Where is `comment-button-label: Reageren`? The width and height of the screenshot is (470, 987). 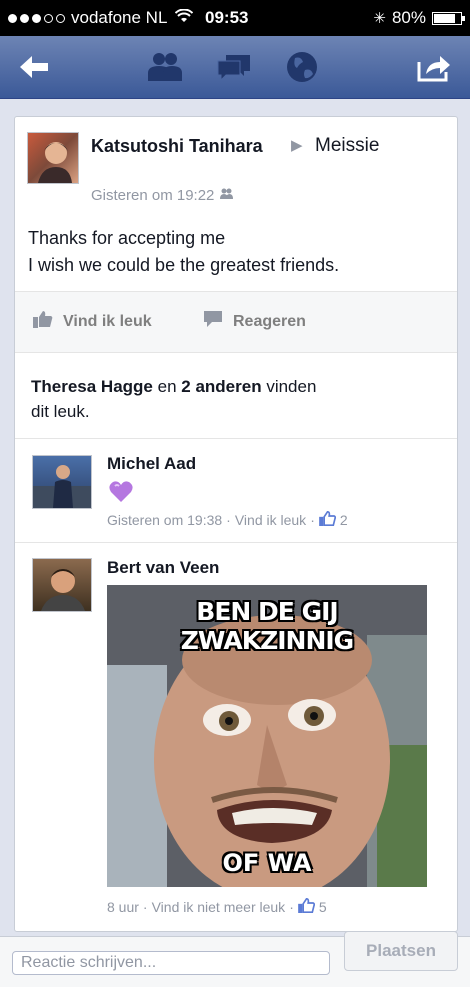 comment-button-label: Reageren is located at coordinates (269, 321).